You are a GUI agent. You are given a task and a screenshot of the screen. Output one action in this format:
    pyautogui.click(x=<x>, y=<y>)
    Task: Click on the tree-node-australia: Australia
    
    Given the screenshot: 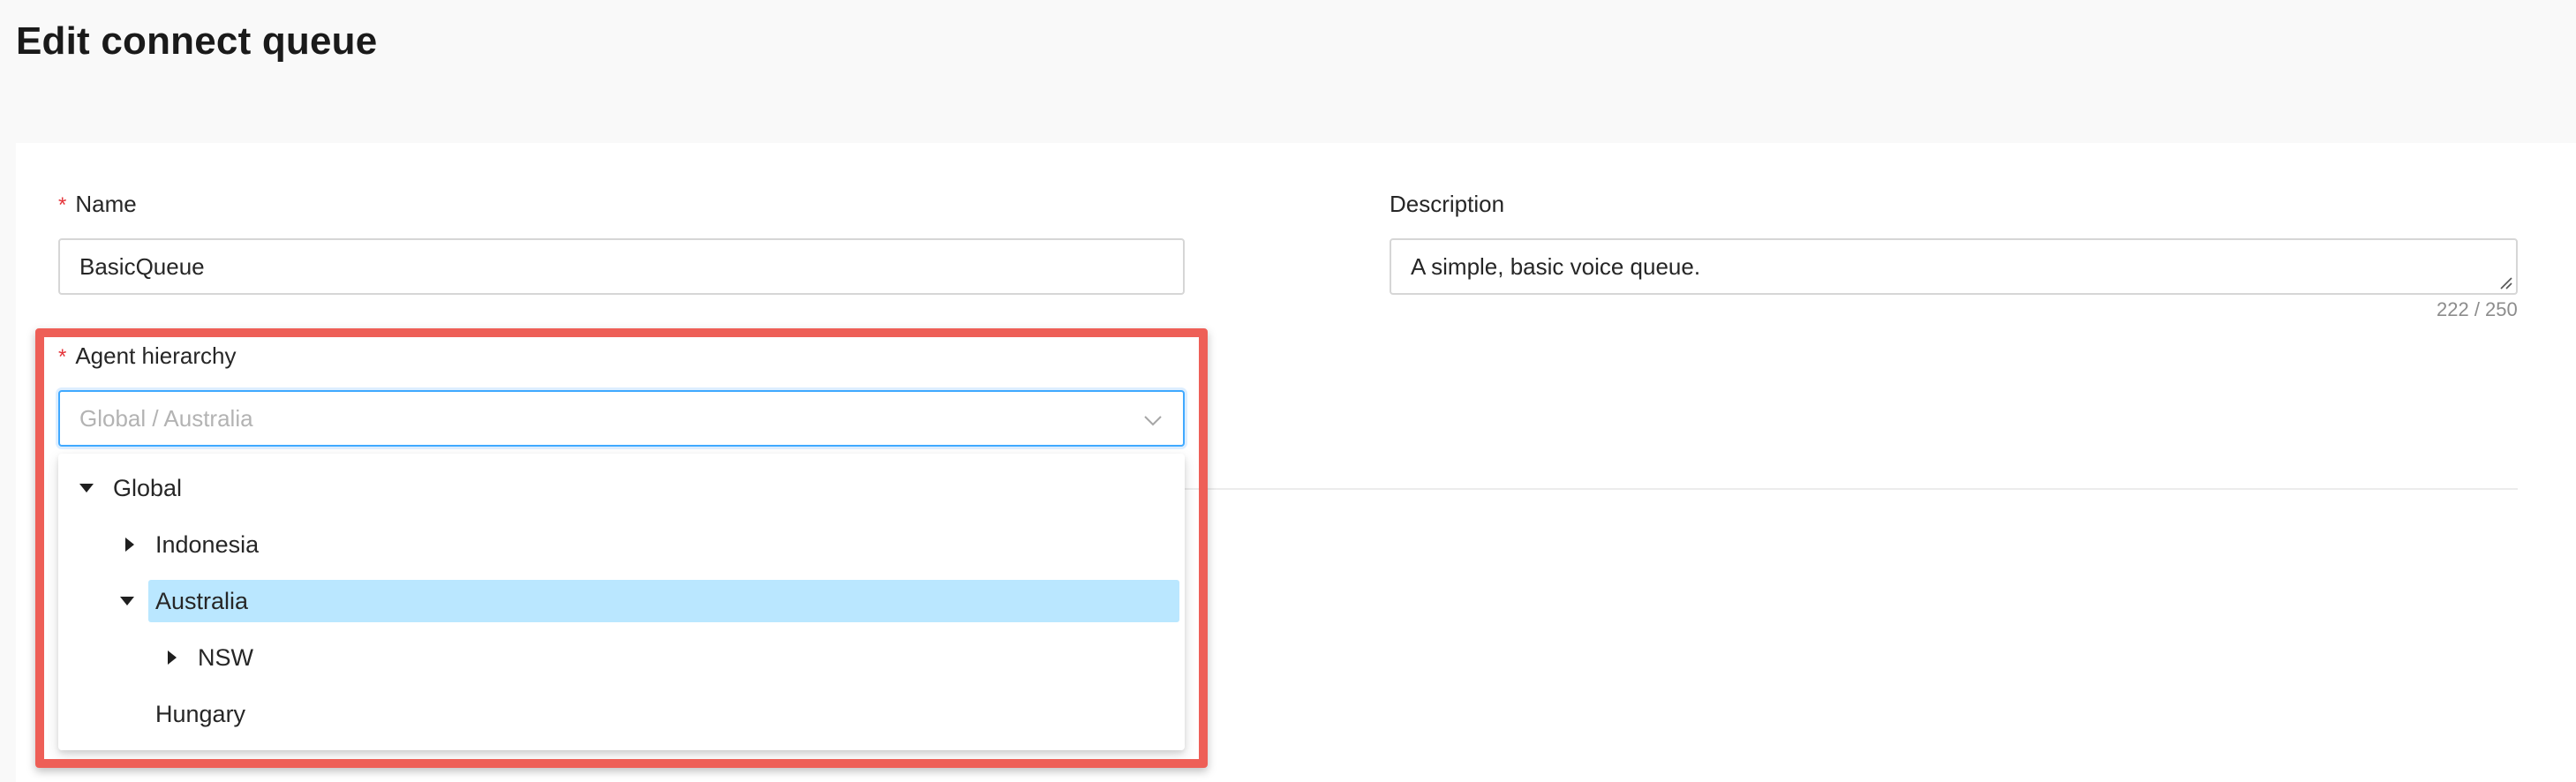 What is the action you would take?
    pyautogui.click(x=622, y=601)
    